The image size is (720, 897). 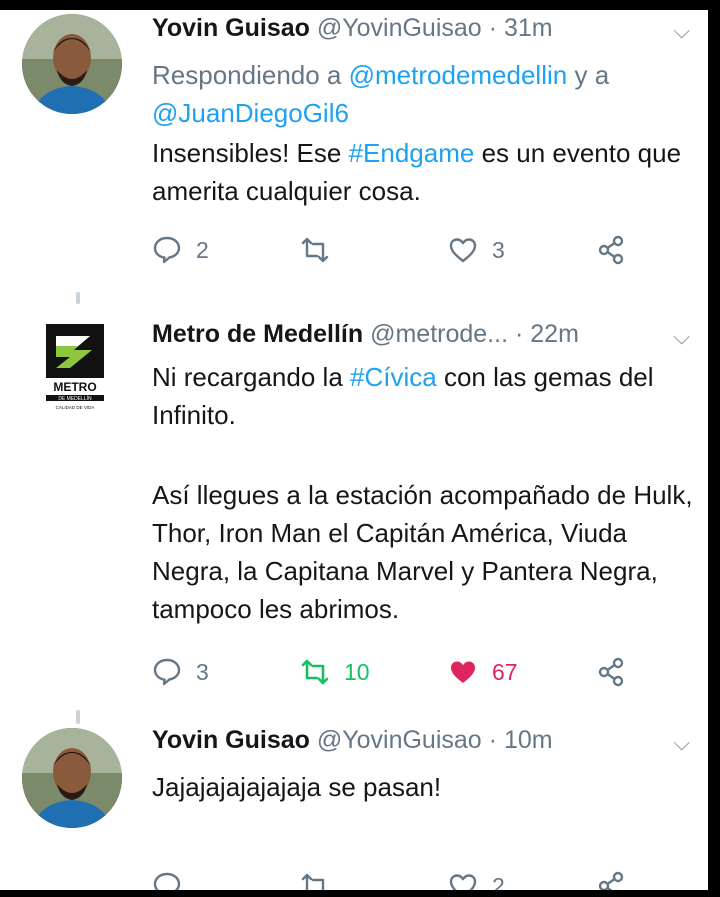 I want to click on reply-button: 3, so click(x=180, y=672).